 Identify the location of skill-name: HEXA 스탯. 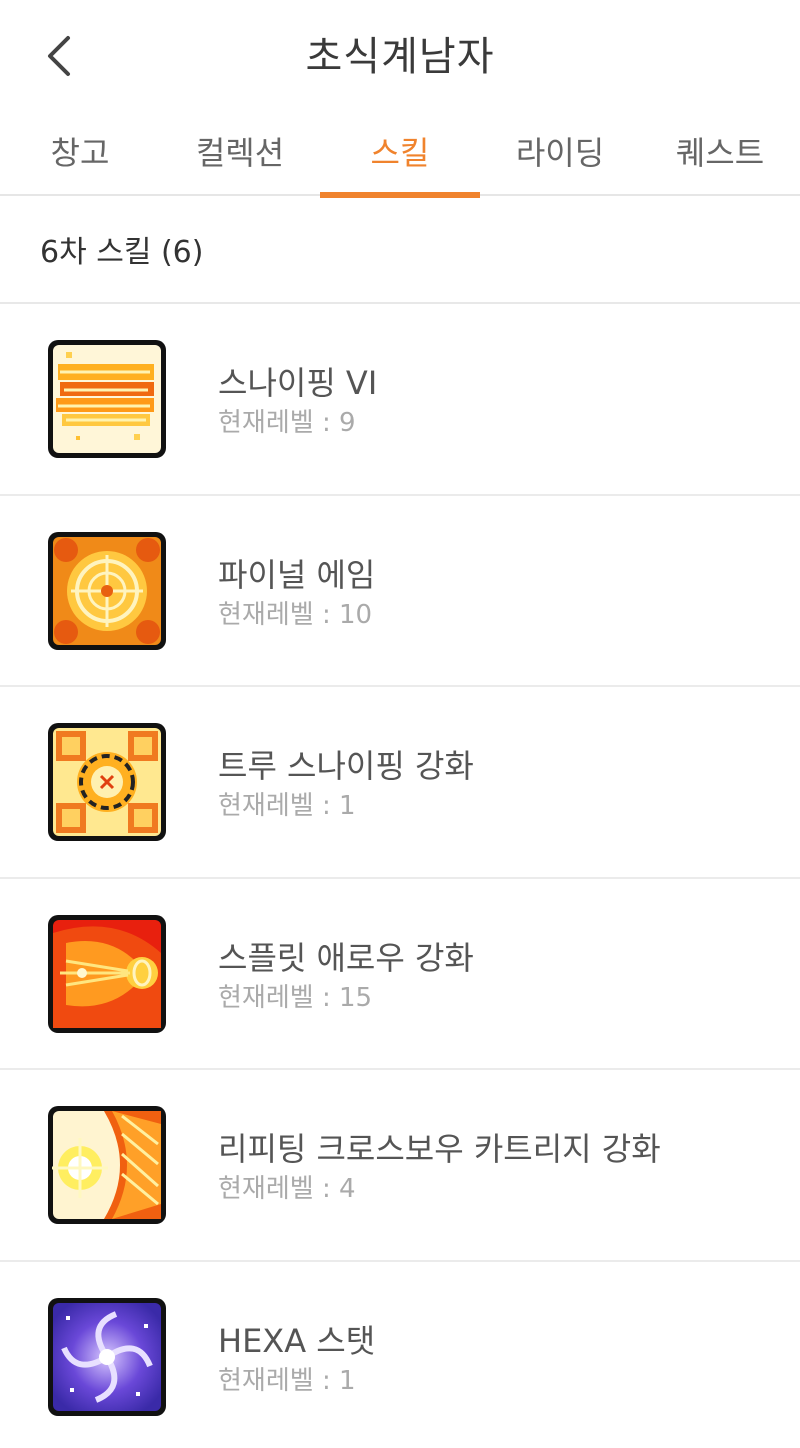
(297, 1340).